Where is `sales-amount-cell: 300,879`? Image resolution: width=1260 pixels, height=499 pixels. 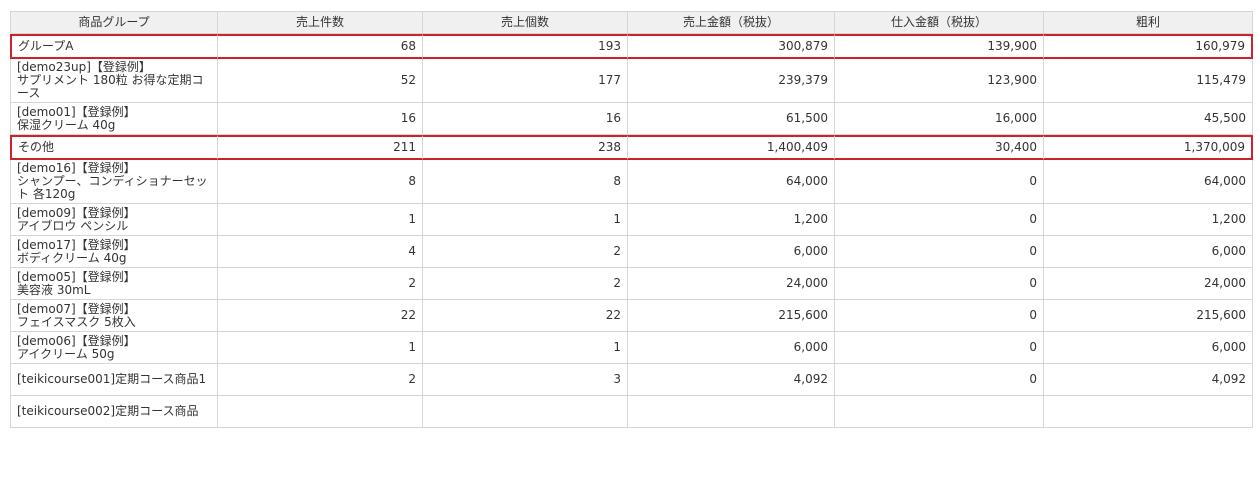
sales-amount-cell: 300,879 is located at coordinates (731, 46).